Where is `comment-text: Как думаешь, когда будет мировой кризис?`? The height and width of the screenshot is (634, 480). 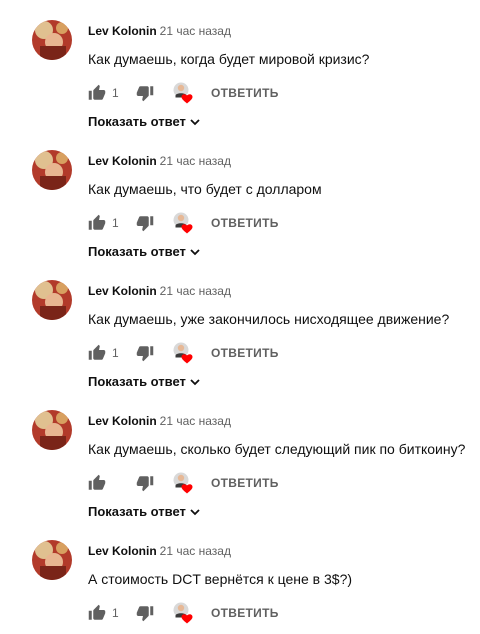
comment-text: Как думаешь, когда будет мировой кризис? is located at coordinates (229, 59).